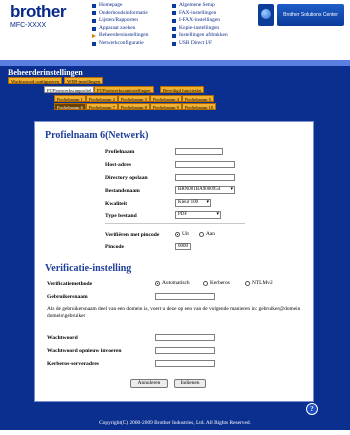  Describe the element at coordinates (266, 15) in the screenshot. I see `globe-icon` at that location.